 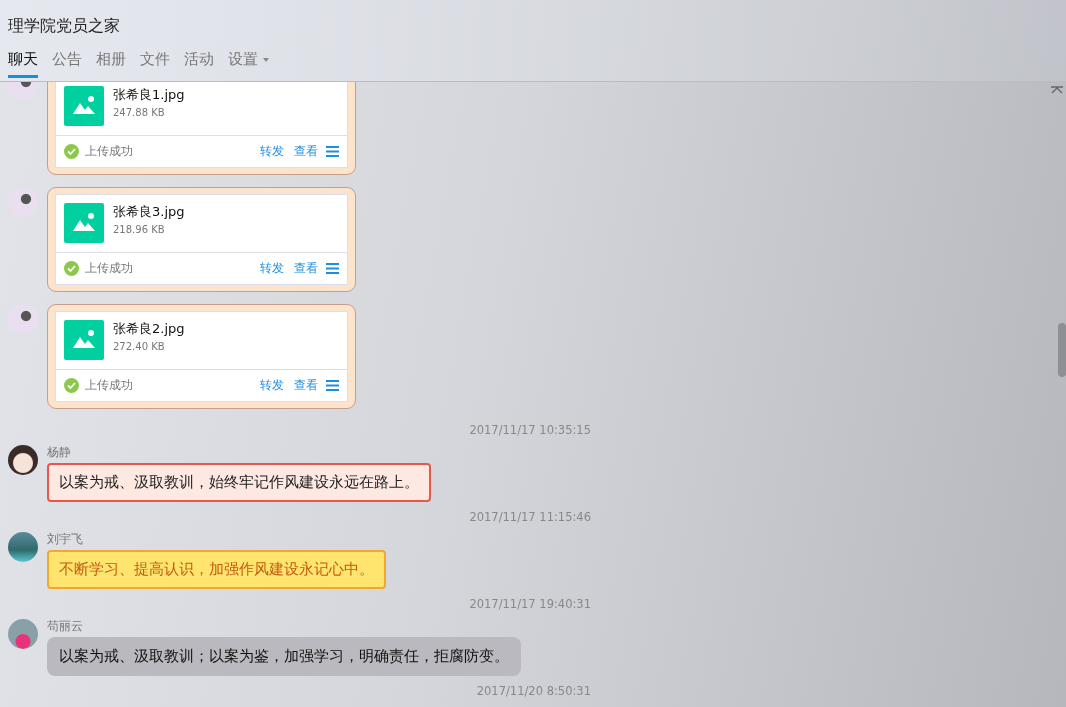 I want to click on tab: 设置, so click(x=248, y=64).